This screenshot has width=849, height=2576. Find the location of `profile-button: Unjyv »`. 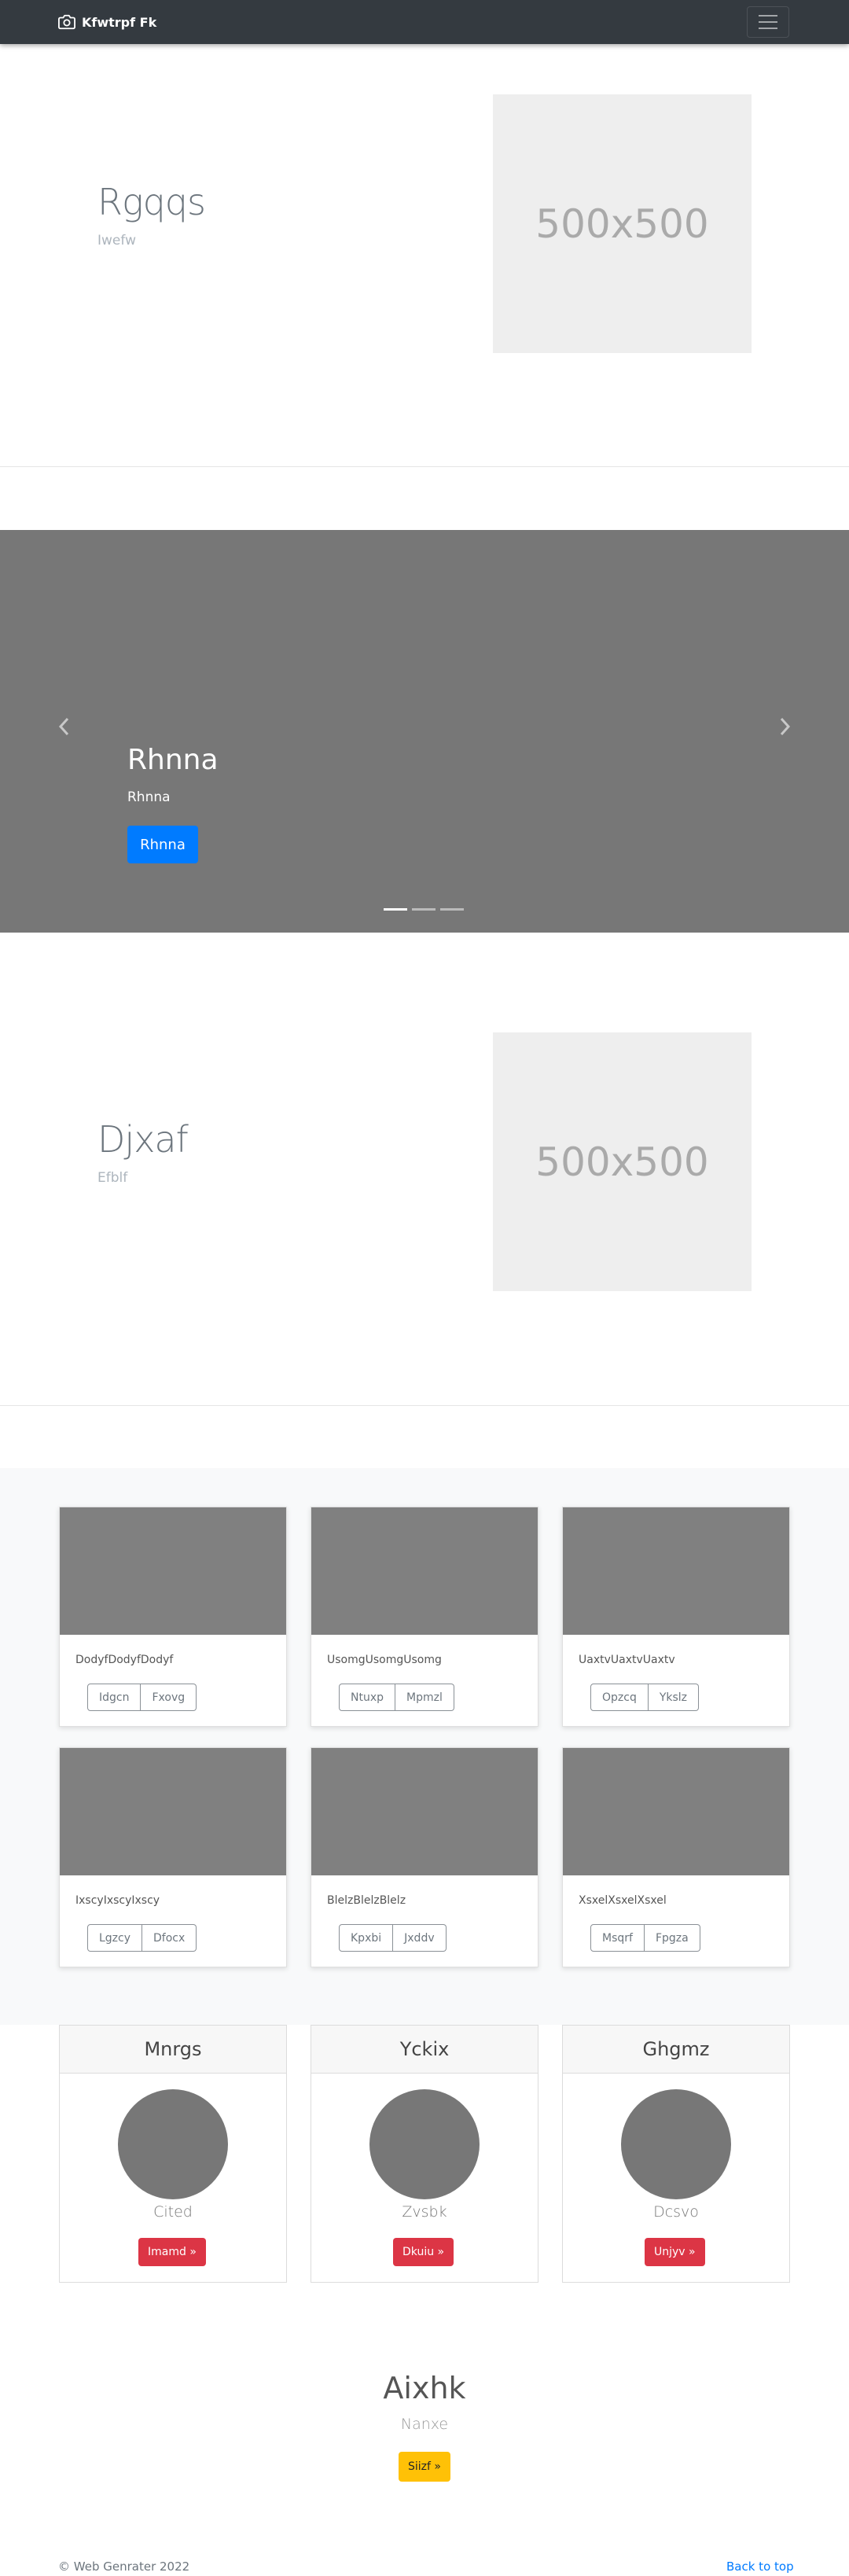

profile-button: Unjyv » is located at coordinates (675, 2252).